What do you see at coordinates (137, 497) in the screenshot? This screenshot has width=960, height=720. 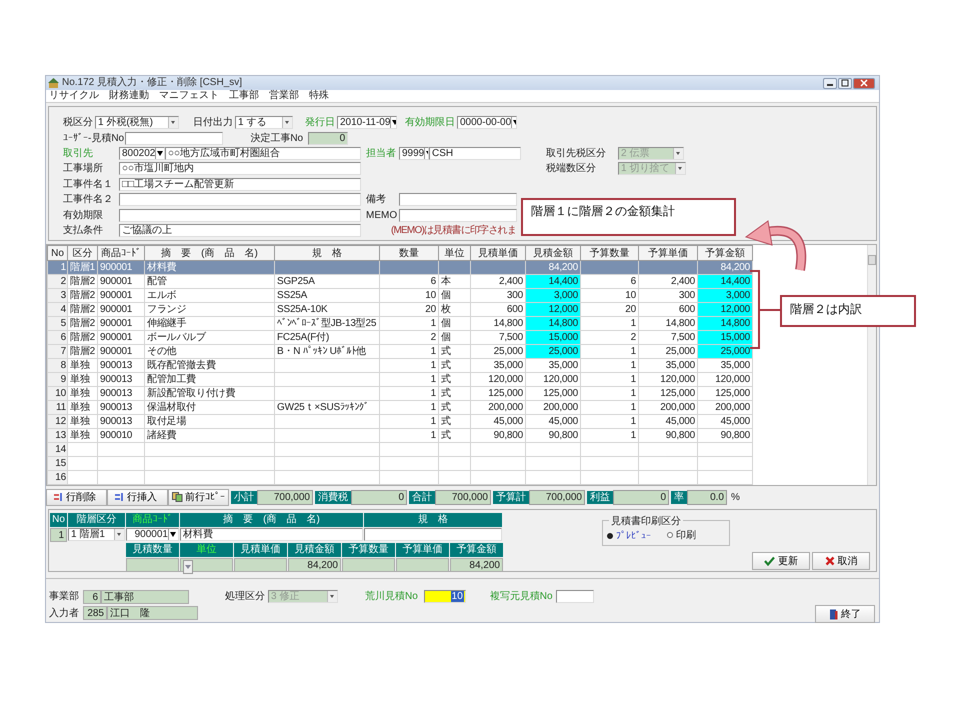 I see `toolbar-button: 行挿入` at bounding box center [137, 497].